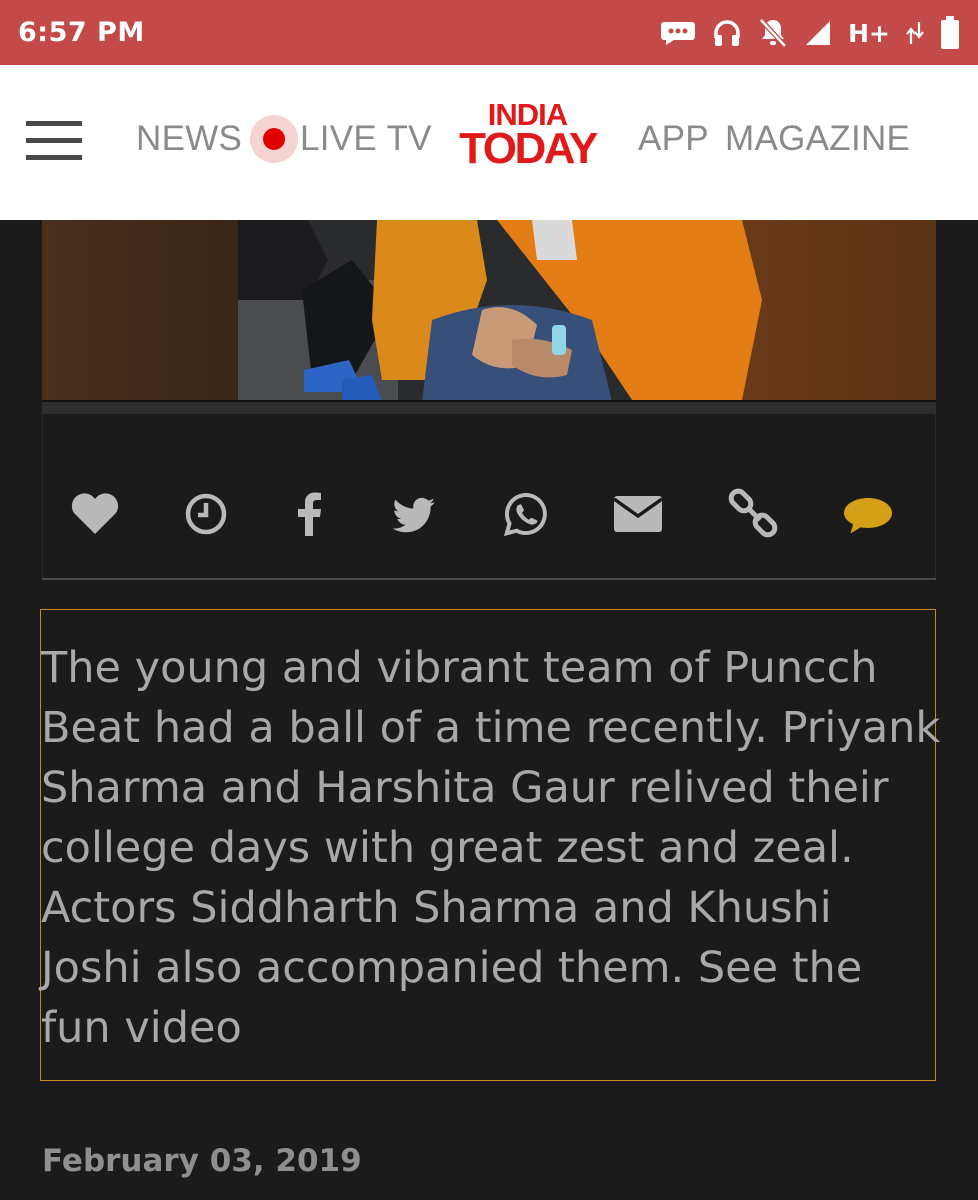 The height and width of the screenshot is (1200, 978). I want to click on data-arrows-icon, so click(915, 33).